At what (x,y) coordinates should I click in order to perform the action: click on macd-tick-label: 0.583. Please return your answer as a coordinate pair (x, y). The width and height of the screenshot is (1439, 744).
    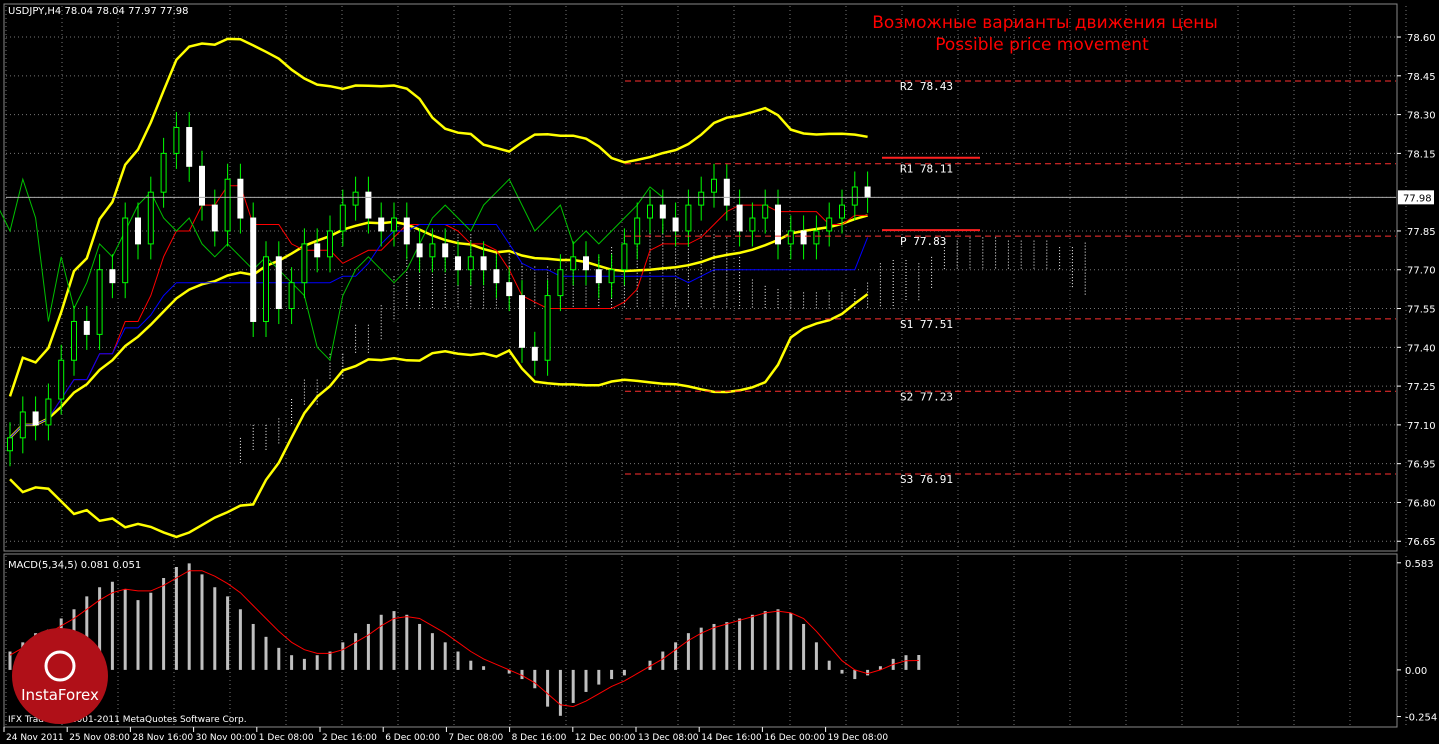
    Looking at the image, I should click on (1419, 564).